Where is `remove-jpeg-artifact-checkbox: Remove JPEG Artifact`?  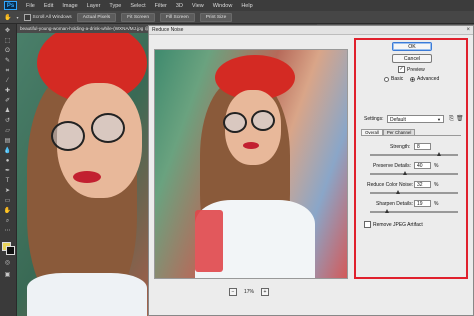 remove-jpeg-artifact-checkbox: Remove JPEG Artifact is located at coordinates (393, 224).